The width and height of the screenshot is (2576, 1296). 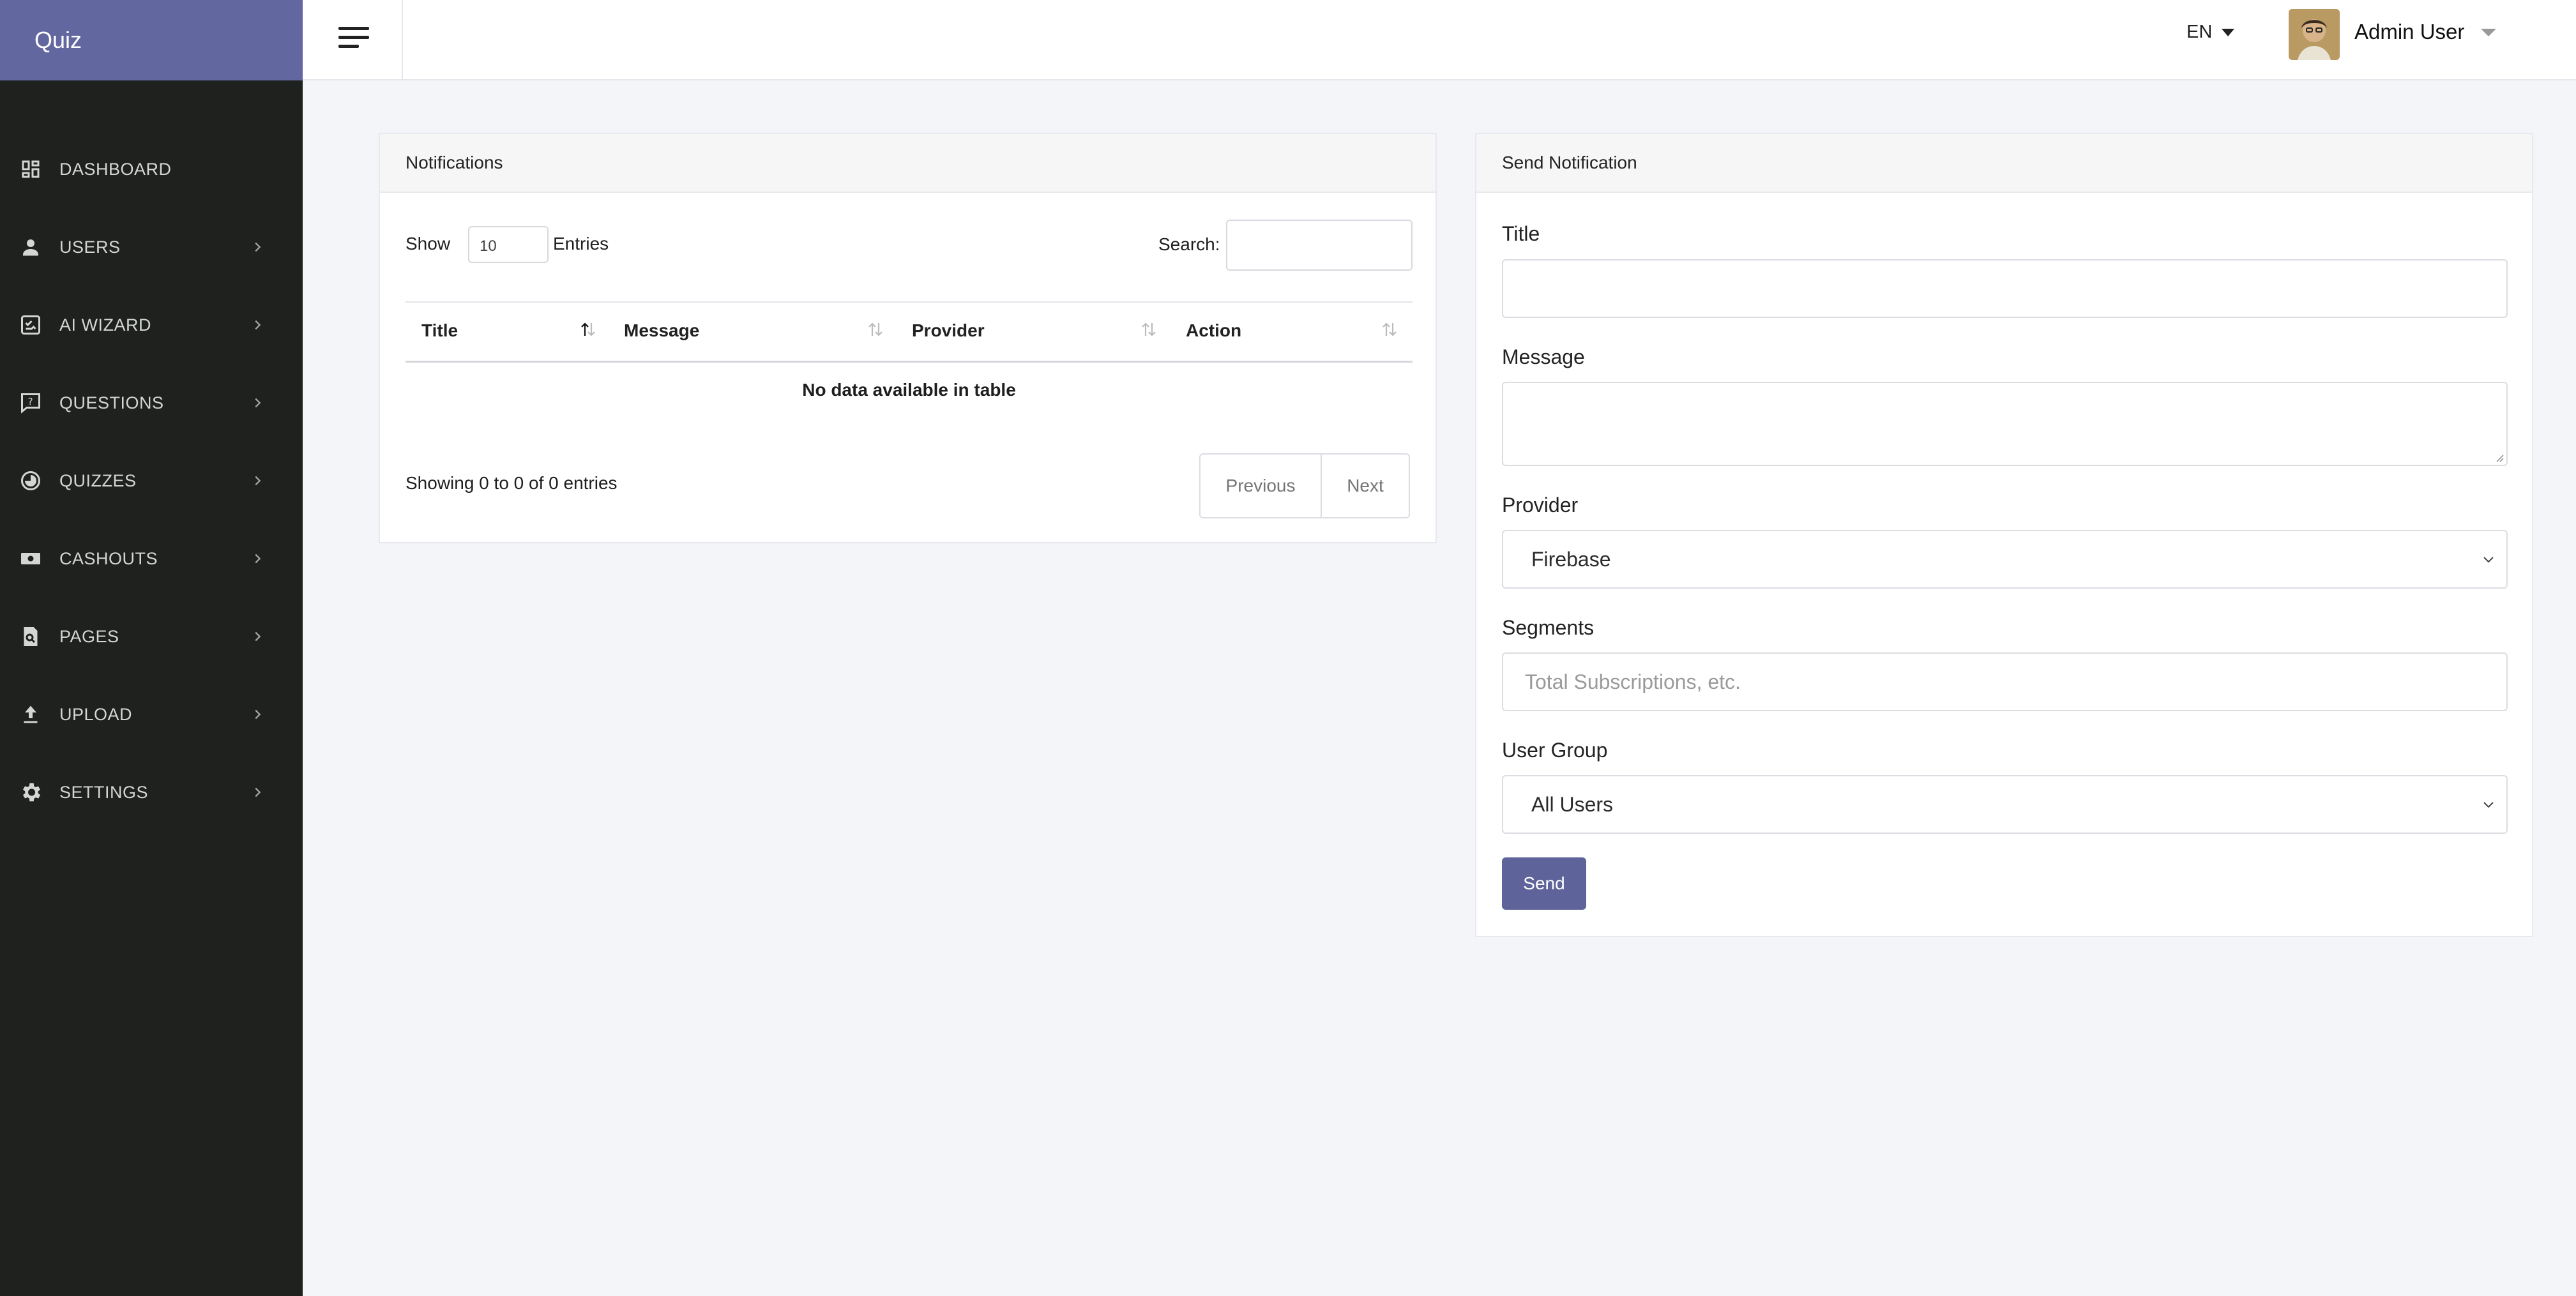 I want to click on table-top-border, so click(x=909, y=302).